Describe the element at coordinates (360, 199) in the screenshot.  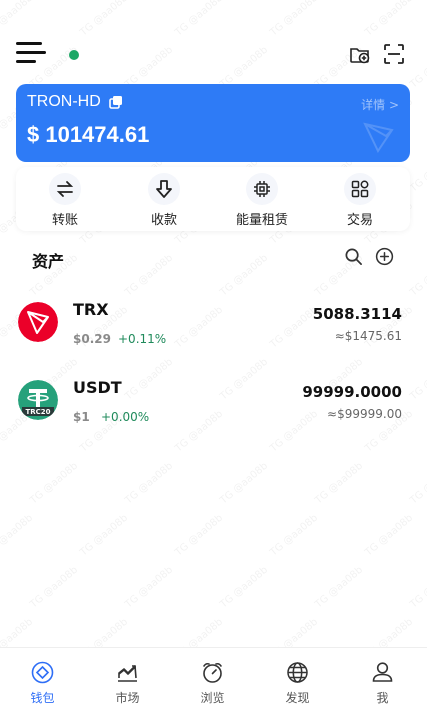
I see `trade-button: 交易` at that location.